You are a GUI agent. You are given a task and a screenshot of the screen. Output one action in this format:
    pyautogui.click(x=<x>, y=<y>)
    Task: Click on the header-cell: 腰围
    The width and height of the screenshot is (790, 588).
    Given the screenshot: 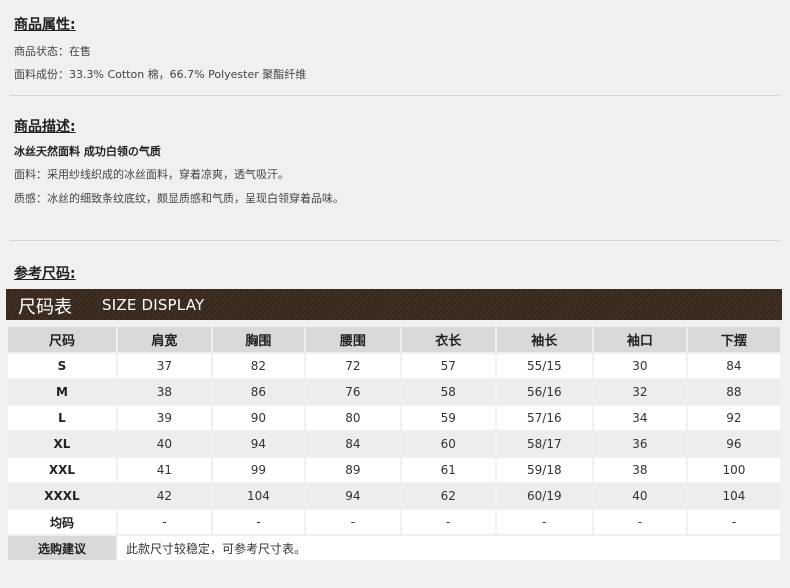 What is the action you would take?
    pyautogui.click(x=352, y=339)
    